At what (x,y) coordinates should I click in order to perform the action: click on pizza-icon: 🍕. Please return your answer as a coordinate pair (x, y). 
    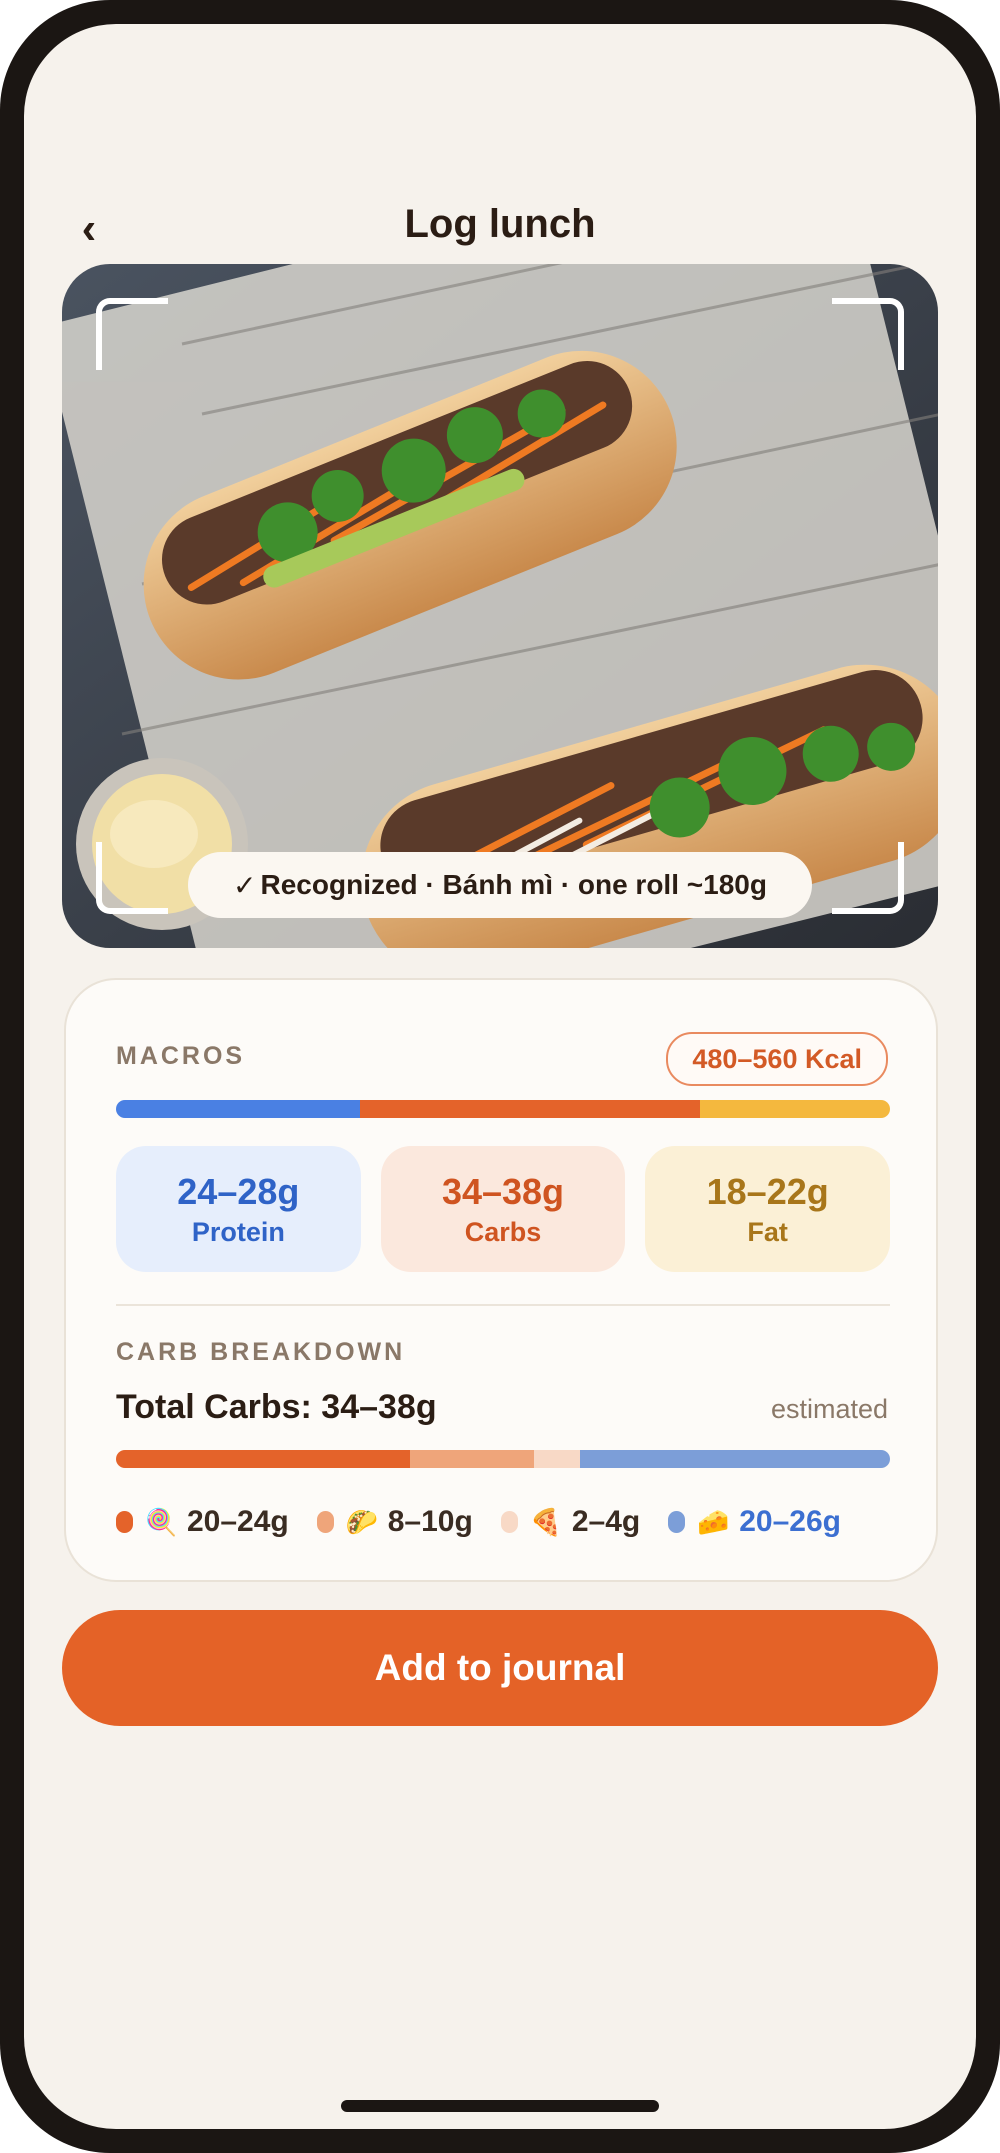
    Looking at the image, I should click on (546, 1521).